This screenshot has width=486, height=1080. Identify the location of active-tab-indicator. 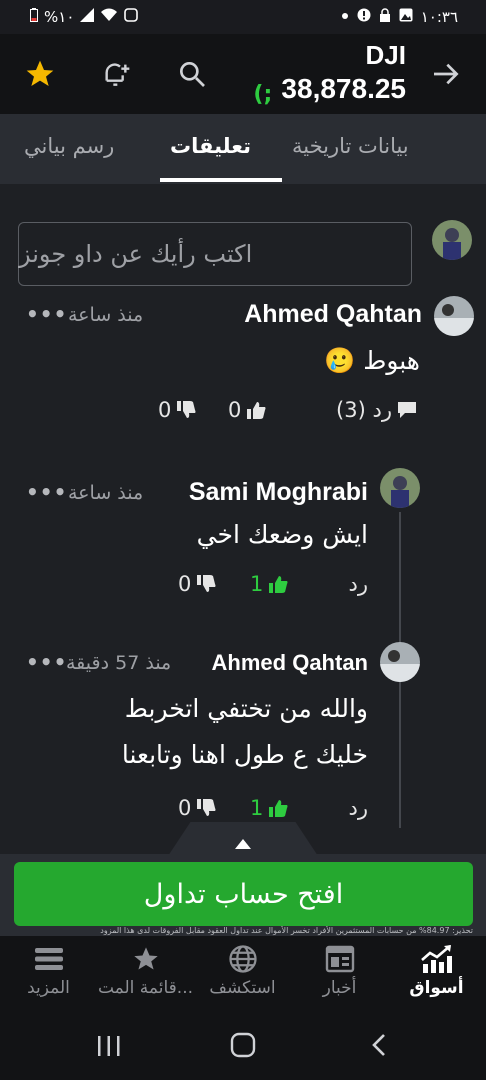
(221, 180).